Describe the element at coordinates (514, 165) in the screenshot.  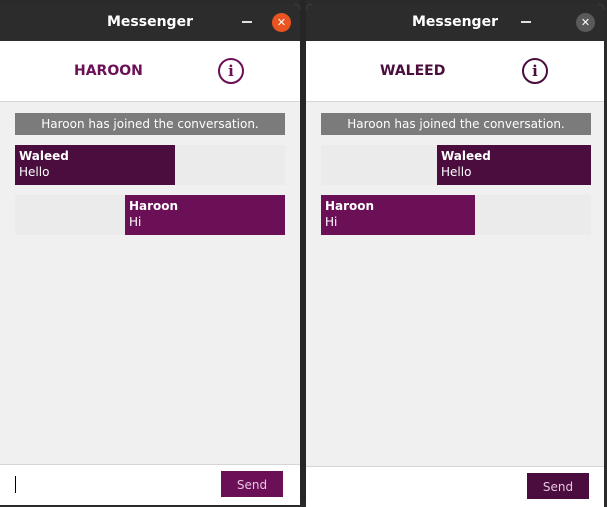
I see `message-bubble-sent: Waleed Hello` at that location.